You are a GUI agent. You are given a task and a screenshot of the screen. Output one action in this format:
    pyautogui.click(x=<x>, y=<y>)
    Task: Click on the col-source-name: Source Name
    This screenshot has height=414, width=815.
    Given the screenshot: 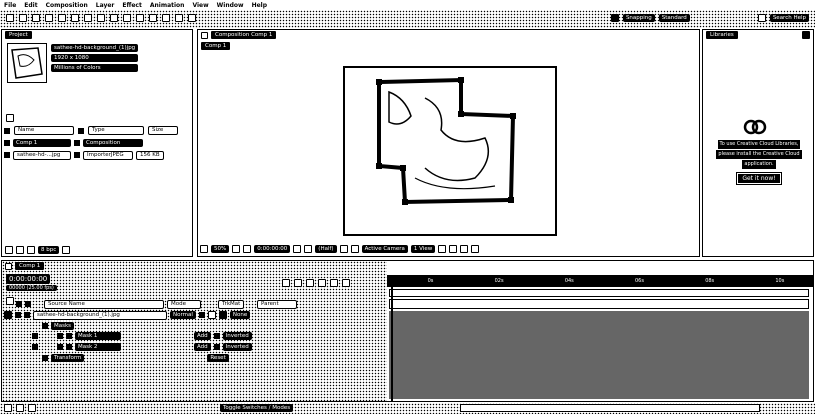 What is the action you would take?
    pyautogui.click(x=104, y=304)
    